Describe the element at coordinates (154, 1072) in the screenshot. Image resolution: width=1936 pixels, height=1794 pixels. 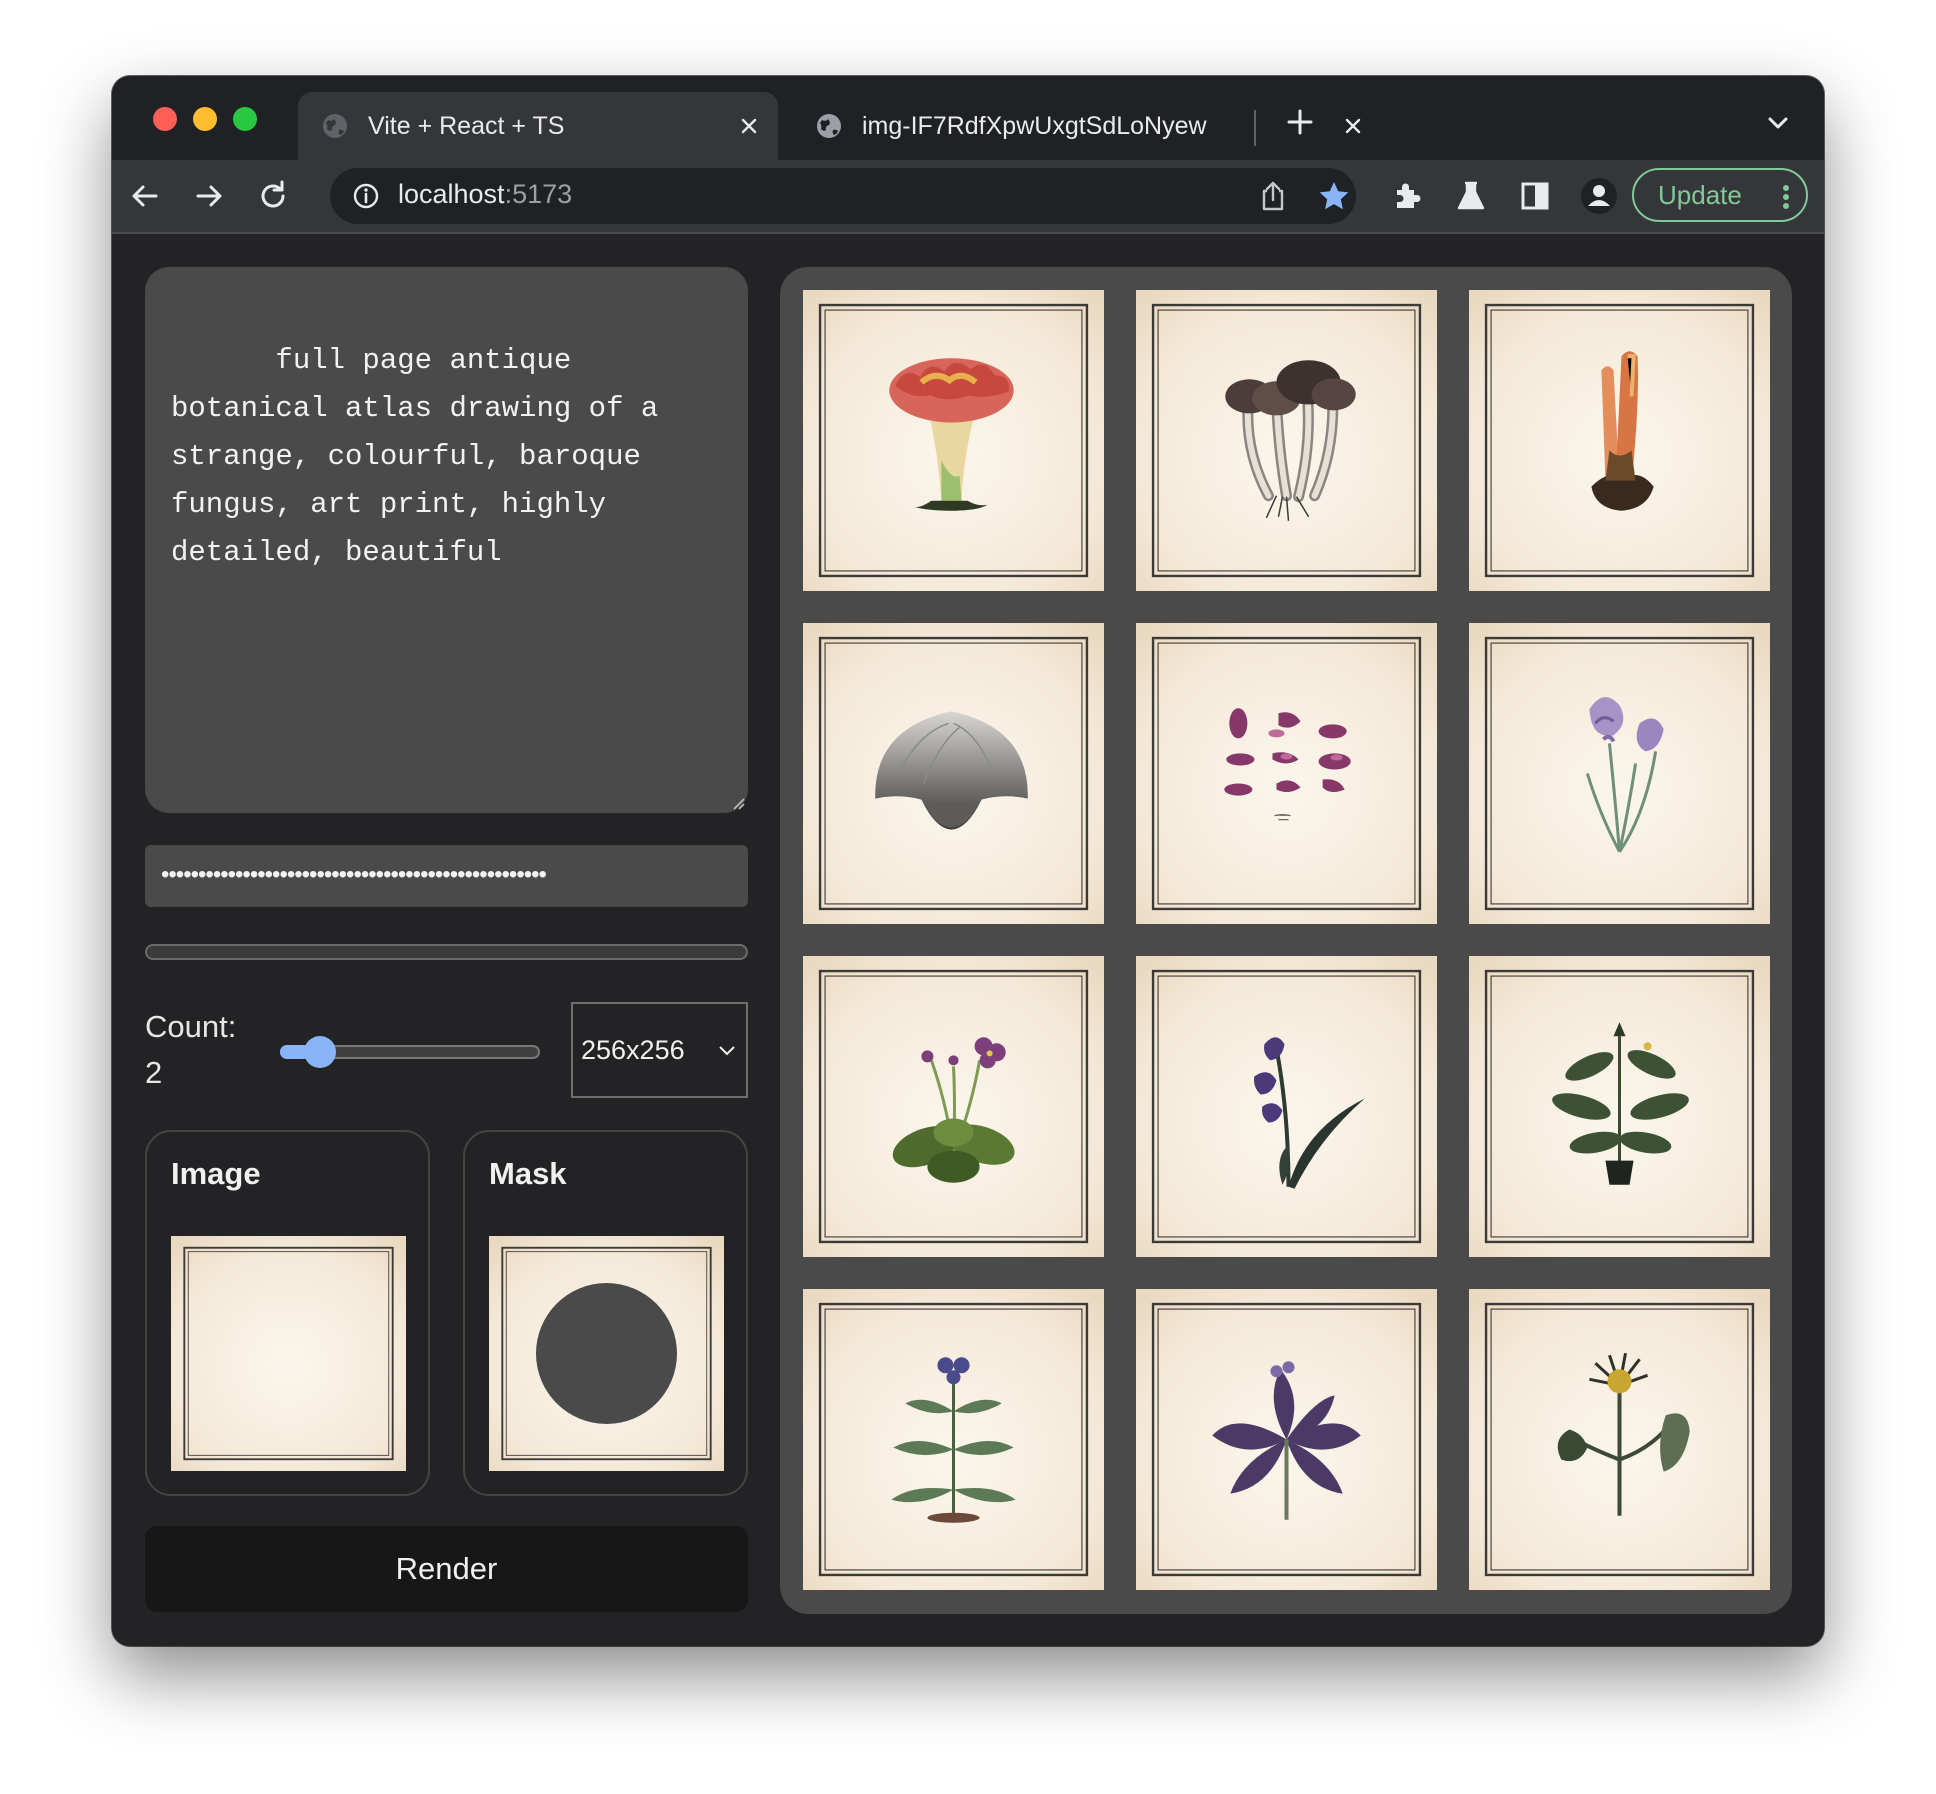
I see `count-value: 2` at that location.